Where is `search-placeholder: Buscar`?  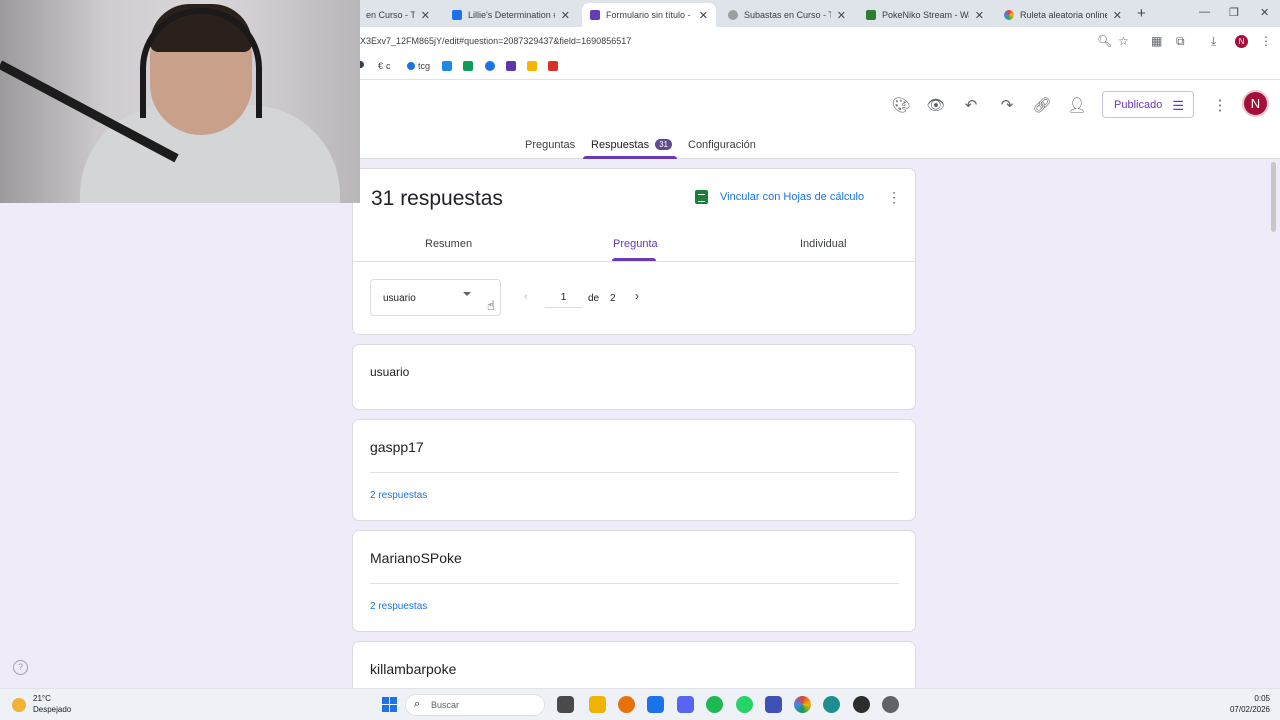 search-placeholder: Buscar is located at coordinates (445, 705).